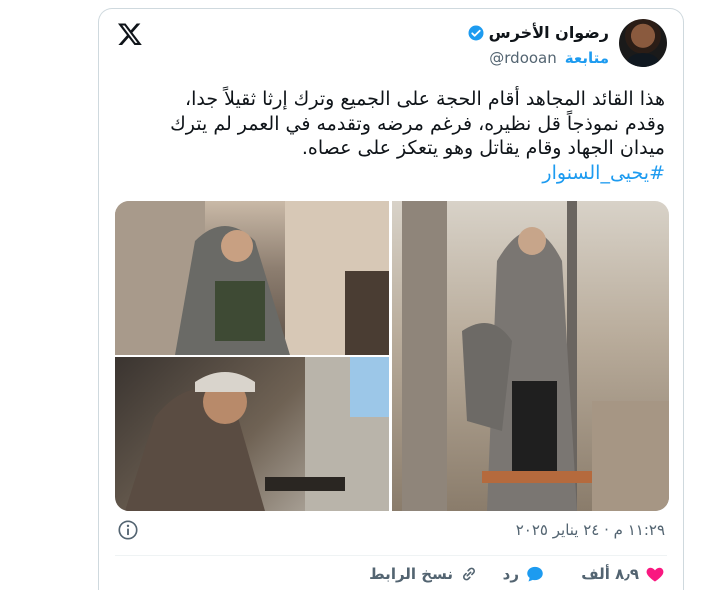 The width and height of the screenshot is (720, 590). Describe the element at coordinates (587, 58) in the screenshot. I see `follow-button: متابعة` at that location.